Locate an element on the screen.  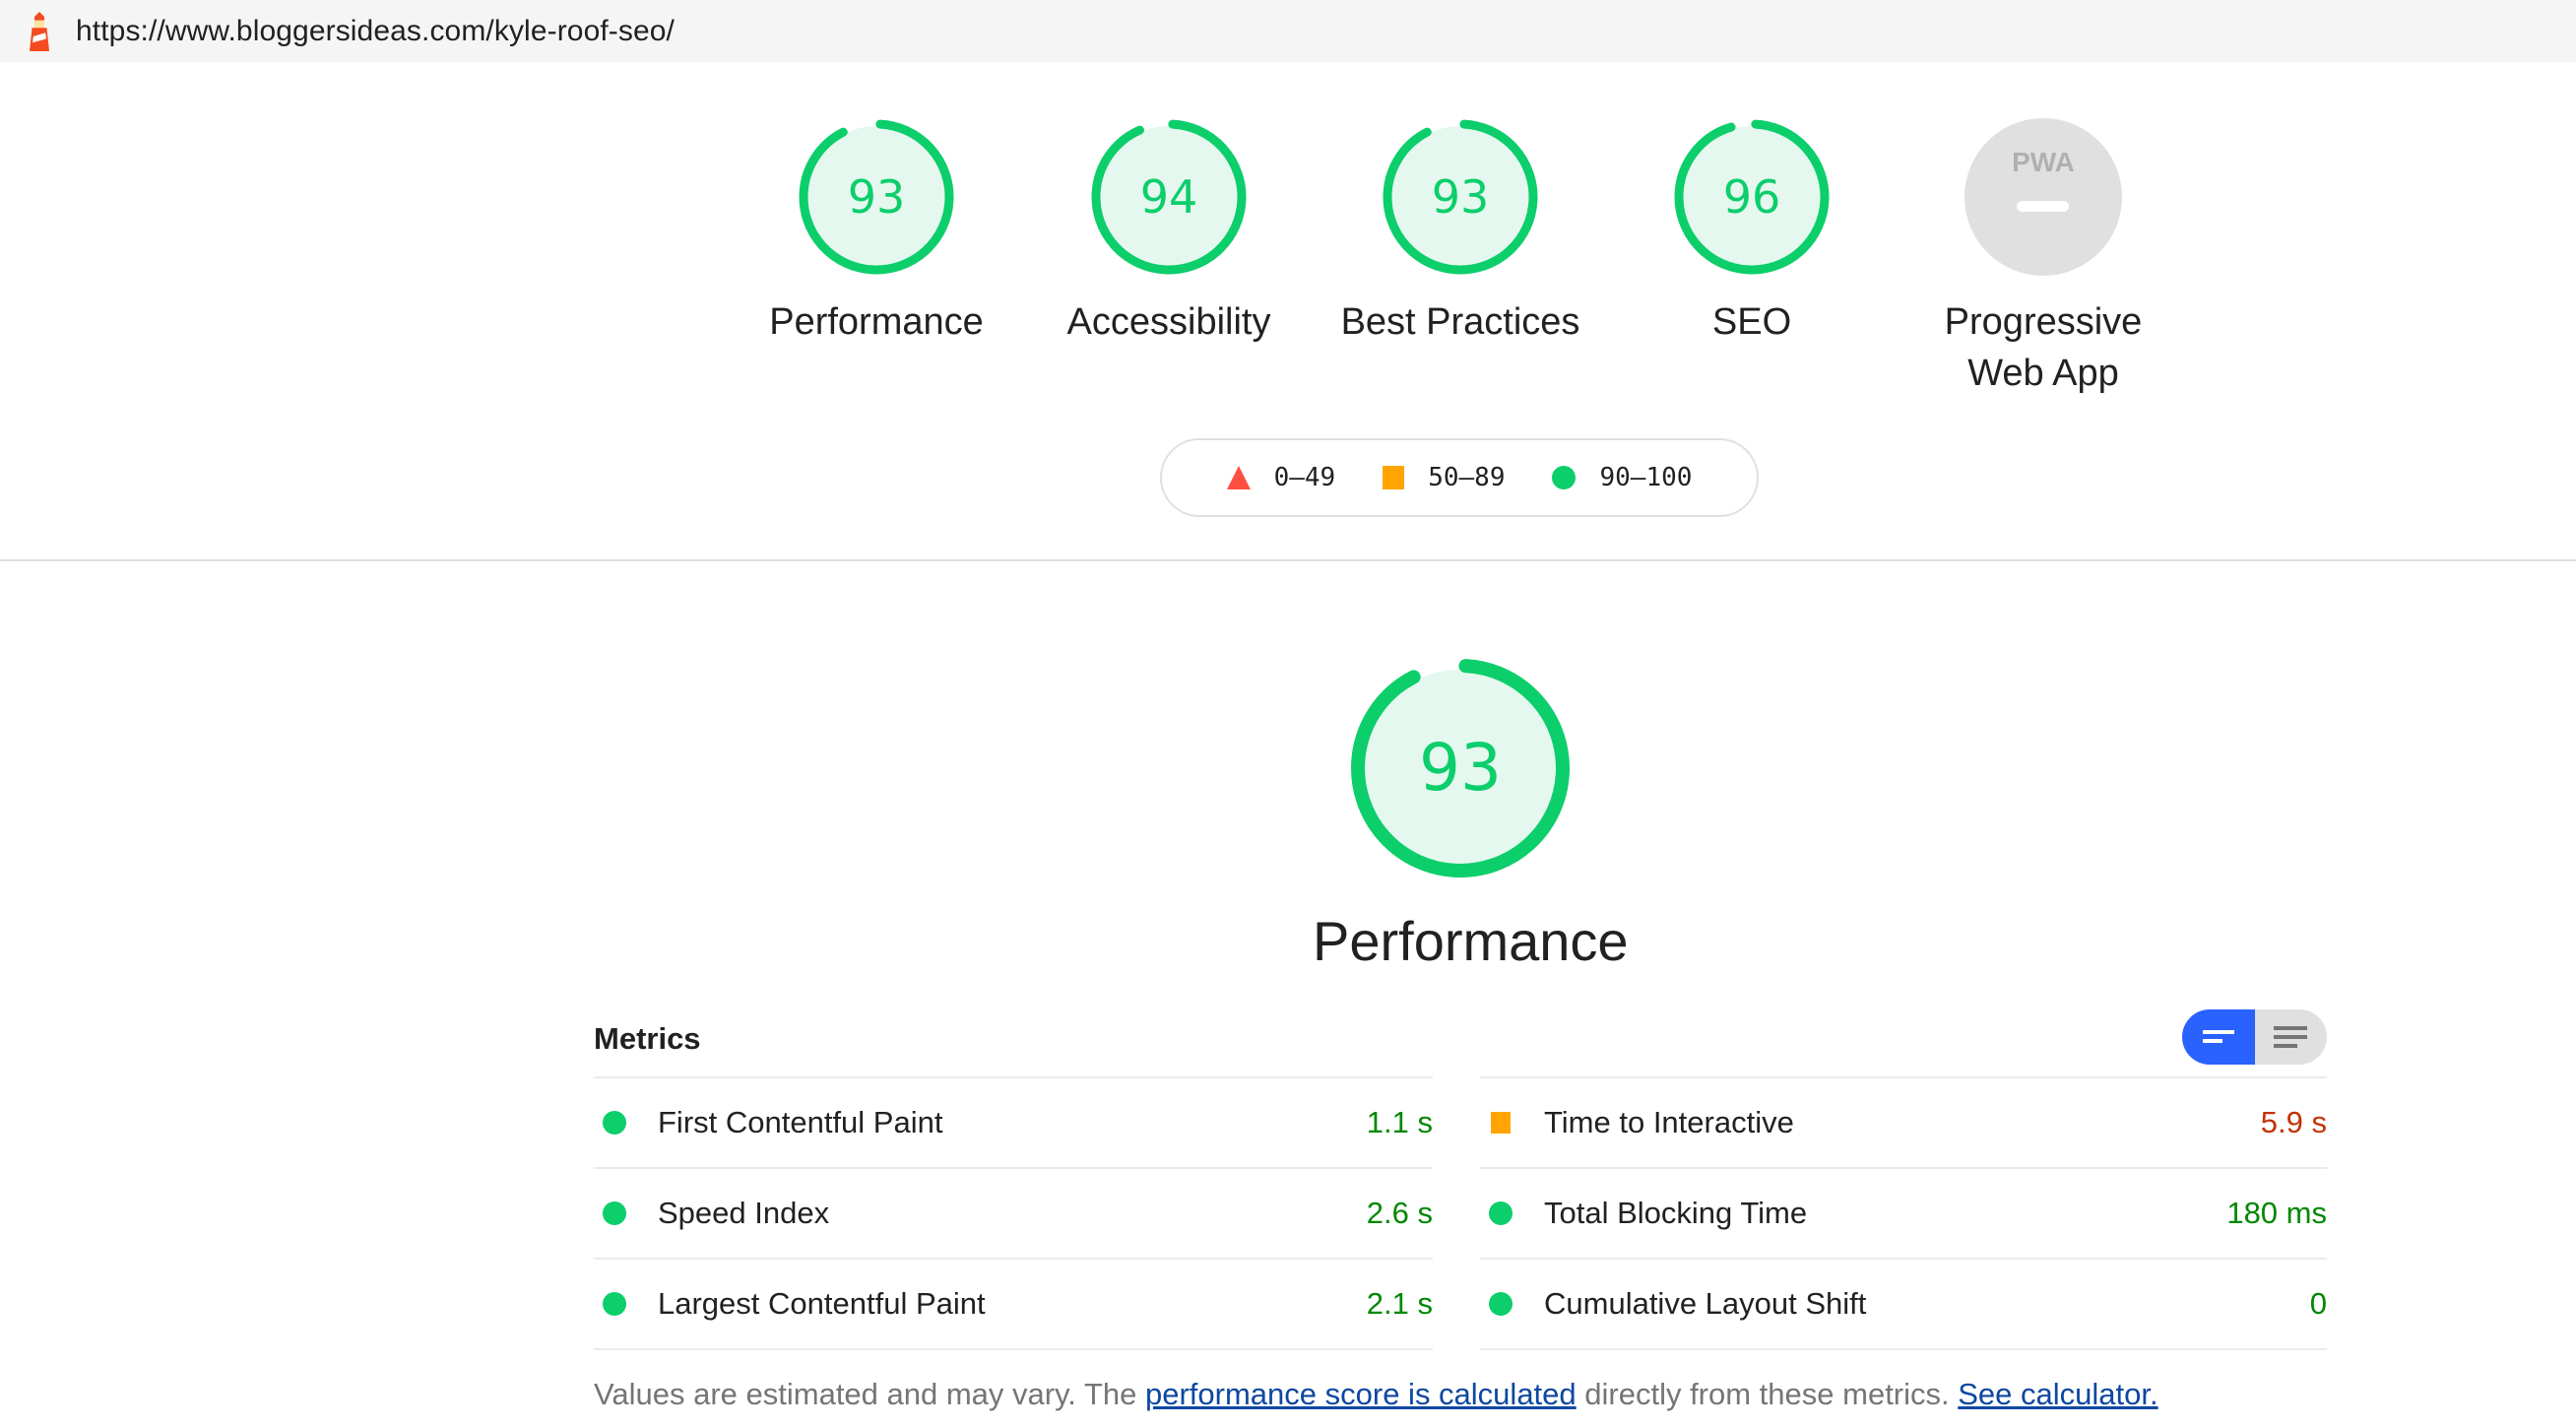
section-divider is located at coordinates (1288, 560).